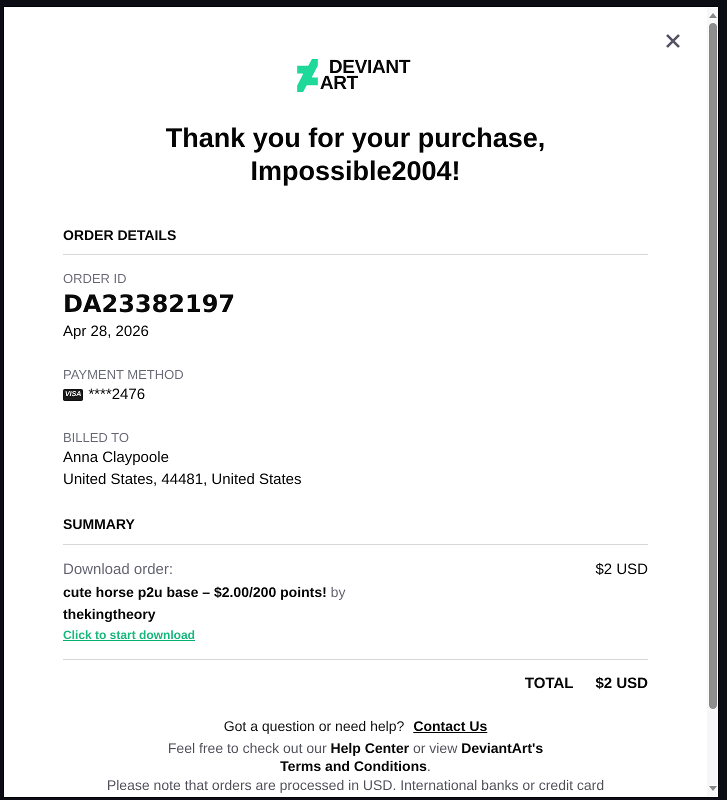 This screenshot has width=727, height=800. What do you see at coordinates (96, 438) in the screenshot?
I see `field-label: BILLED TO` at bounding box center [96, 438].